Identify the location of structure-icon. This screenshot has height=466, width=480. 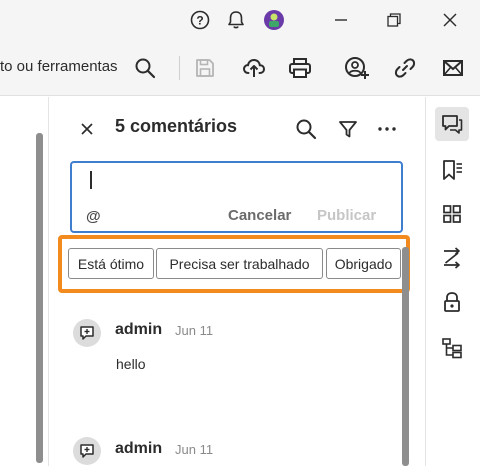
(452, 348).